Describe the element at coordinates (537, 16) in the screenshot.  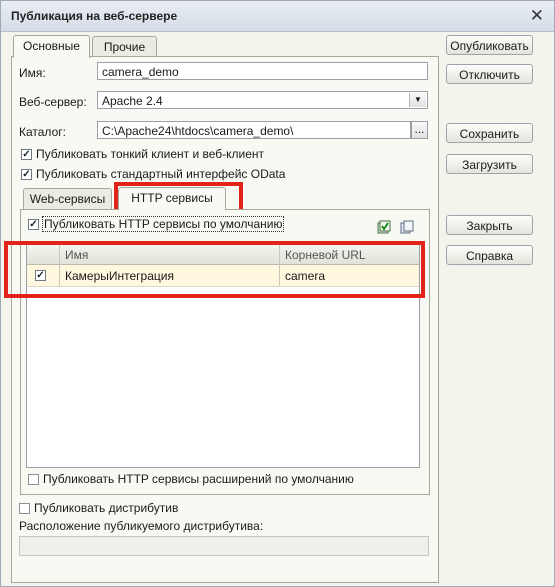
I see `close-icon: ✕` at that location.